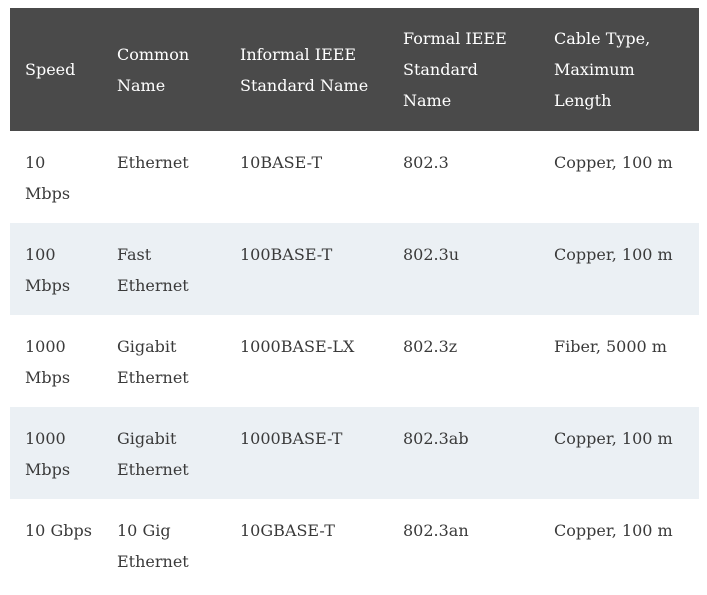 This screenshot has height=595, width=707. Describe the element at coordinates (58, 530) in the screenshot. I see `cell-speed: 10 Gbps` at that location.